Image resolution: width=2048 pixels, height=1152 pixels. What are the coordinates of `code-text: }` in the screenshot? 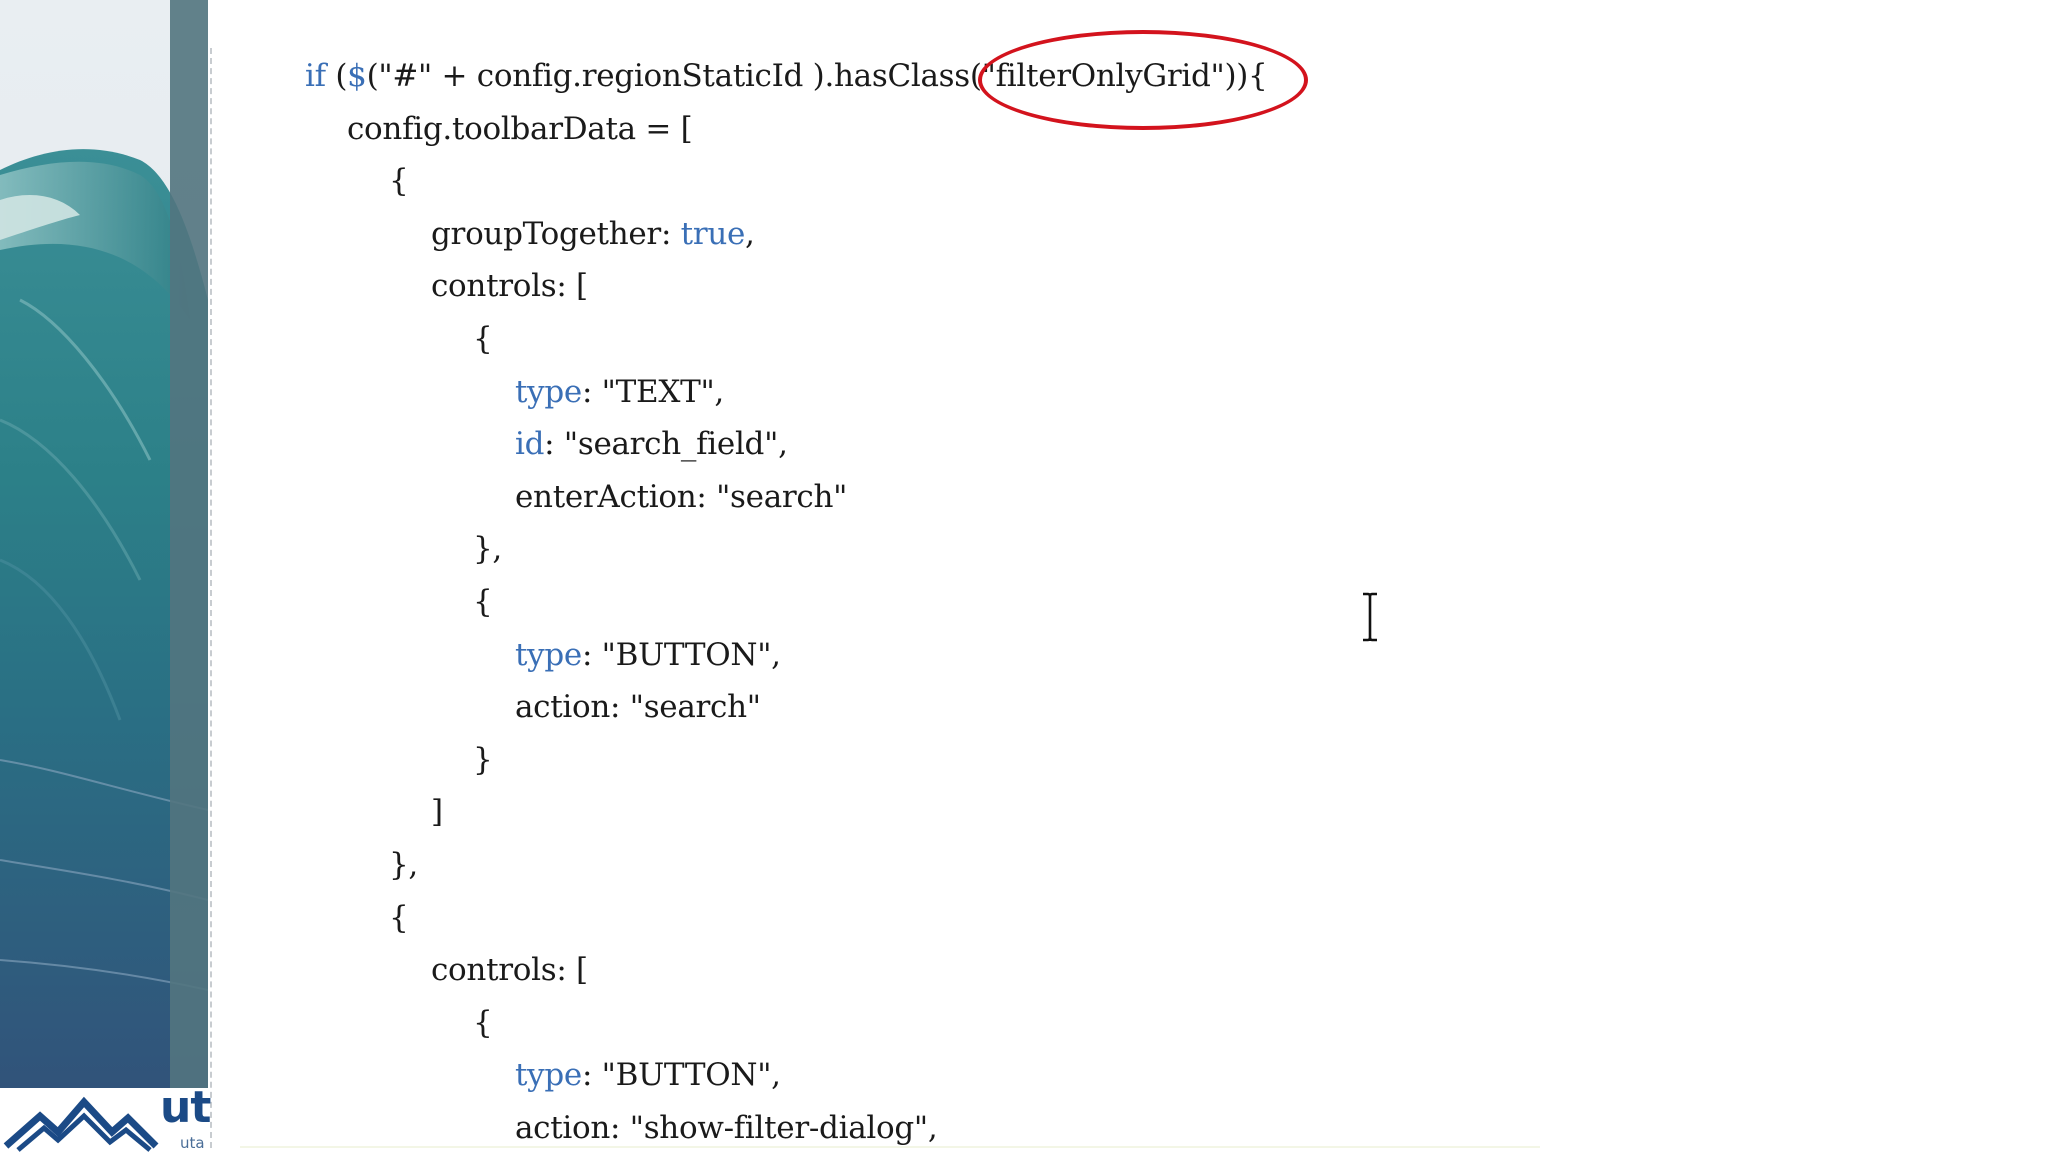 It's located at (483, 759).